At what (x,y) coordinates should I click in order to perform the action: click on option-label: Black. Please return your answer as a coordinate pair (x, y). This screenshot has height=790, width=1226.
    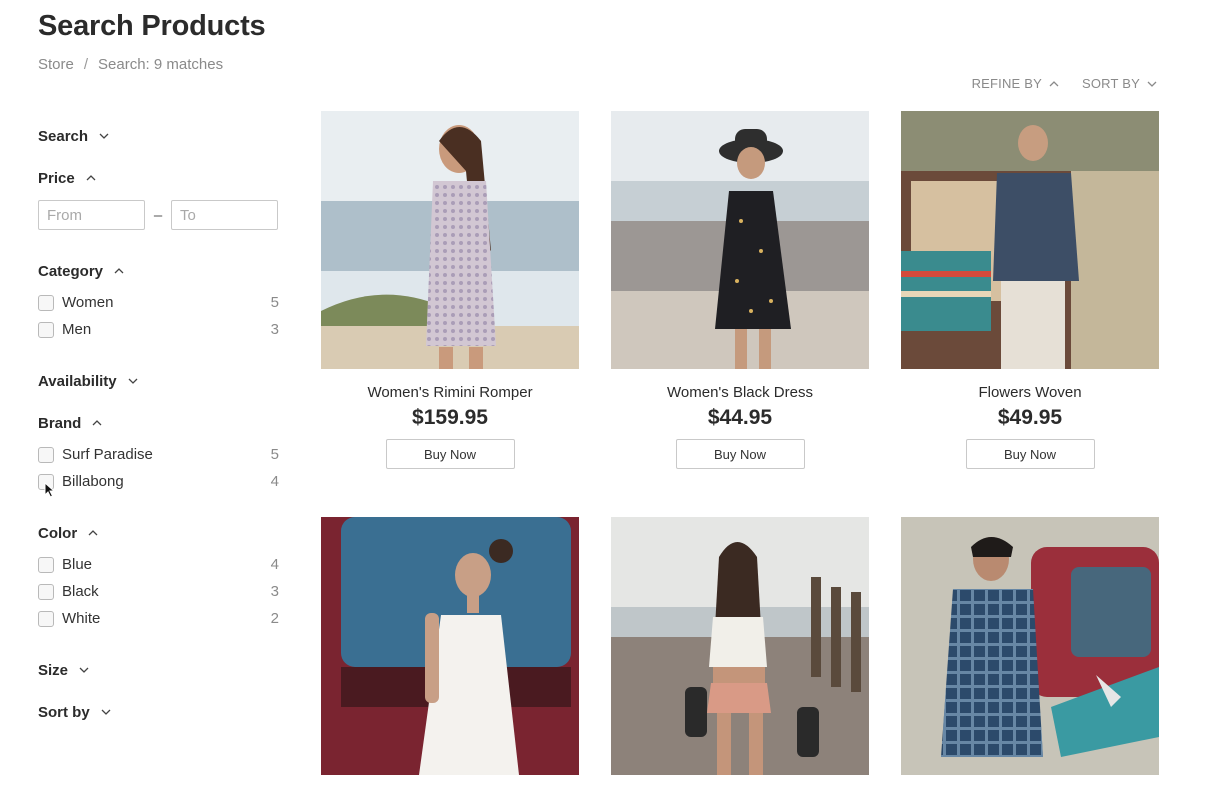
    Looking at the image, I should click on (80, 591).